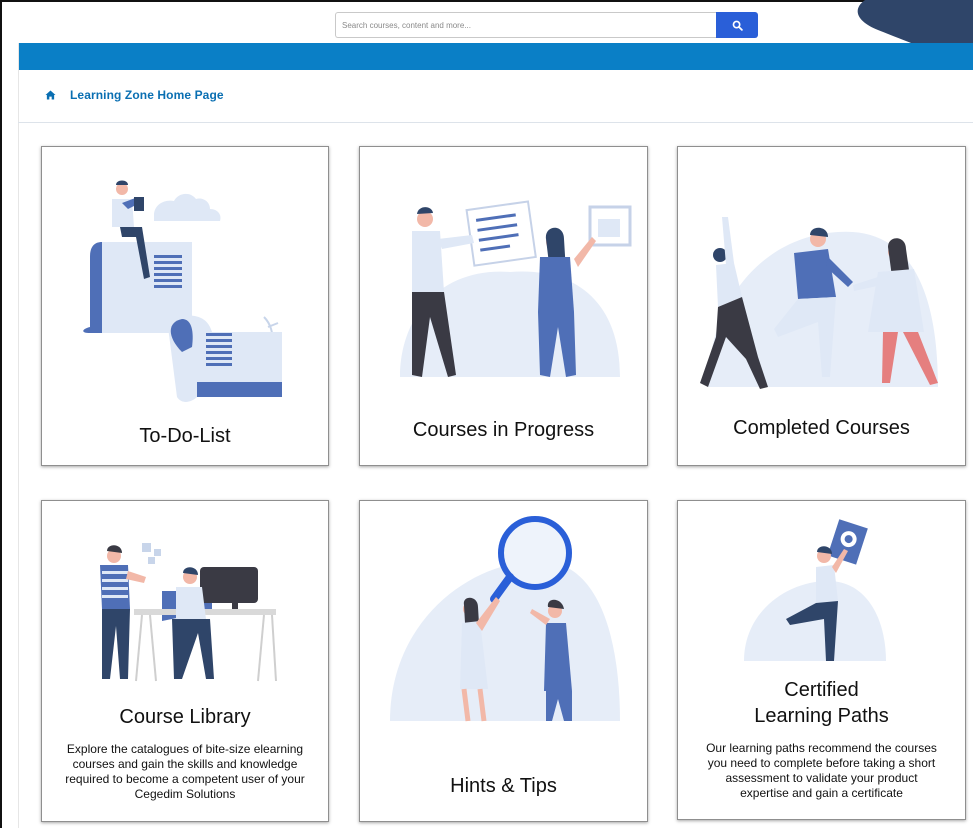 Image resolution: width=973 pixels, height=828 pixels. Describe the element at coordinates (495, 122) in the screenshot. I see `breadcrumb-divider` at that location.